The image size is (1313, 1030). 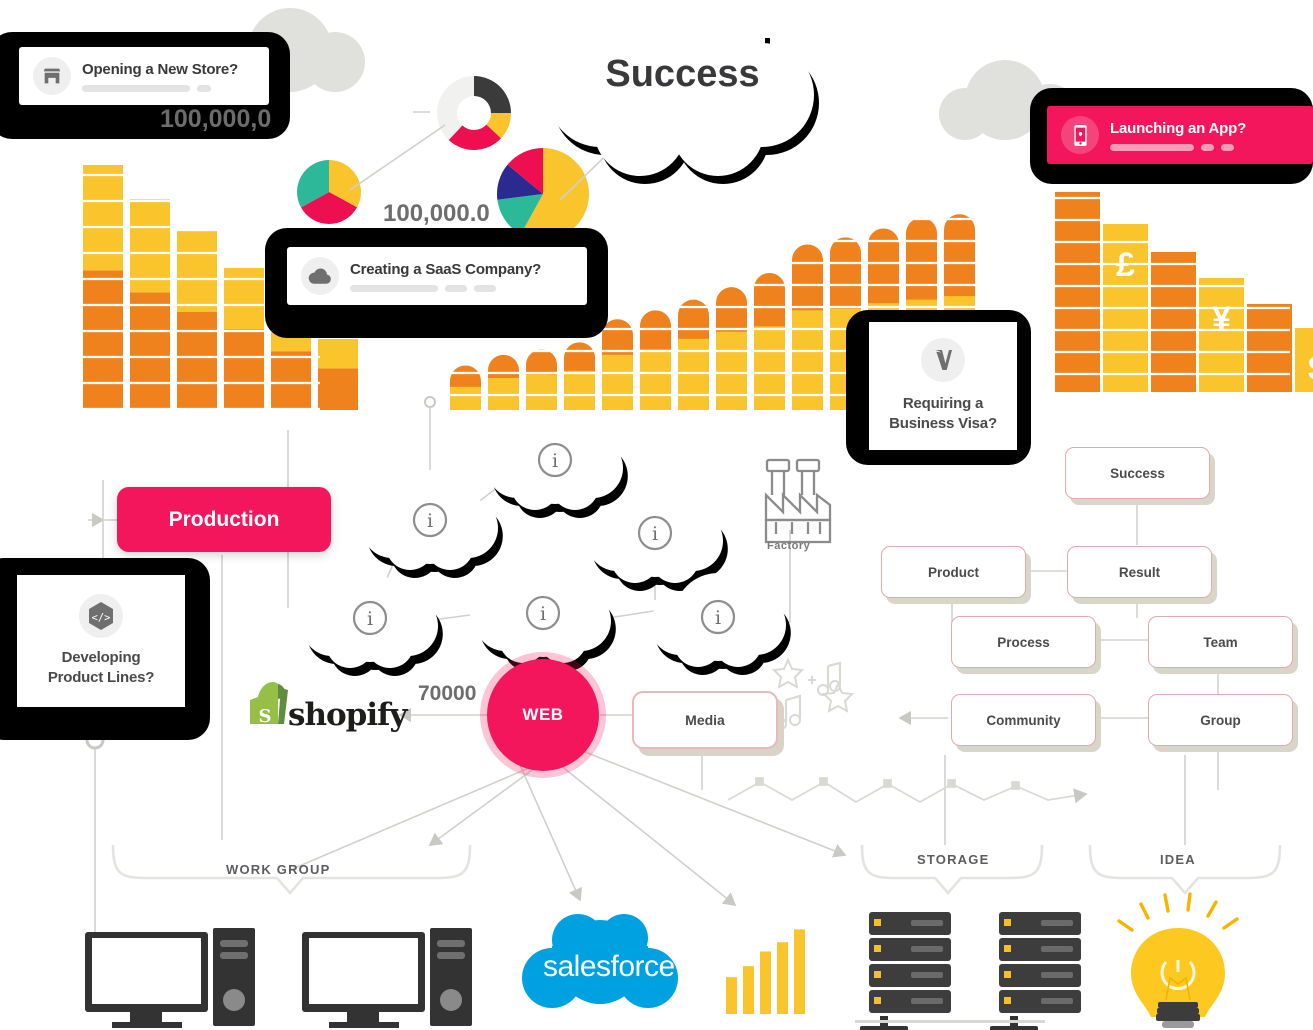 I want to click on flowchart-label-result: Result, so click(x=1139, y=572).